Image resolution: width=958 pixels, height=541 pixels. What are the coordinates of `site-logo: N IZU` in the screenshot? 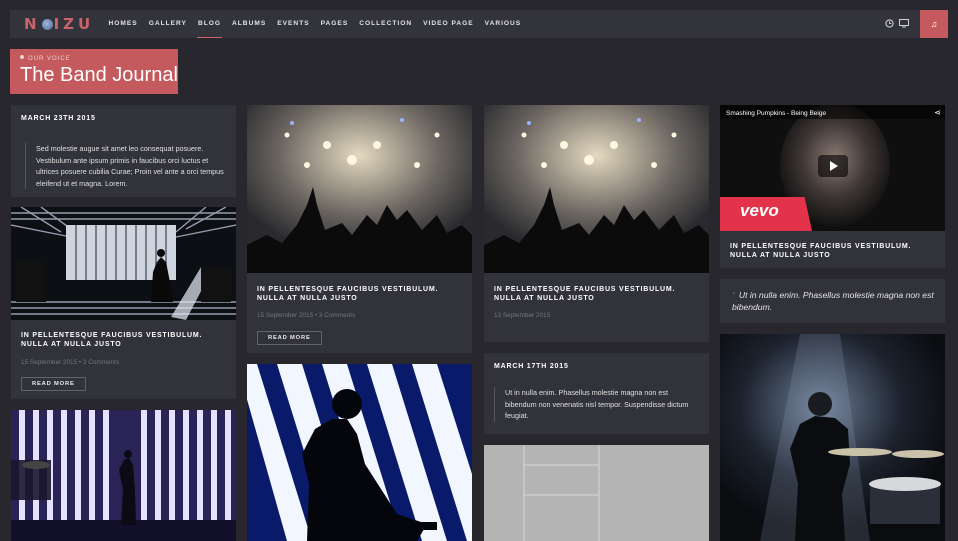 It's located at (59, 24).